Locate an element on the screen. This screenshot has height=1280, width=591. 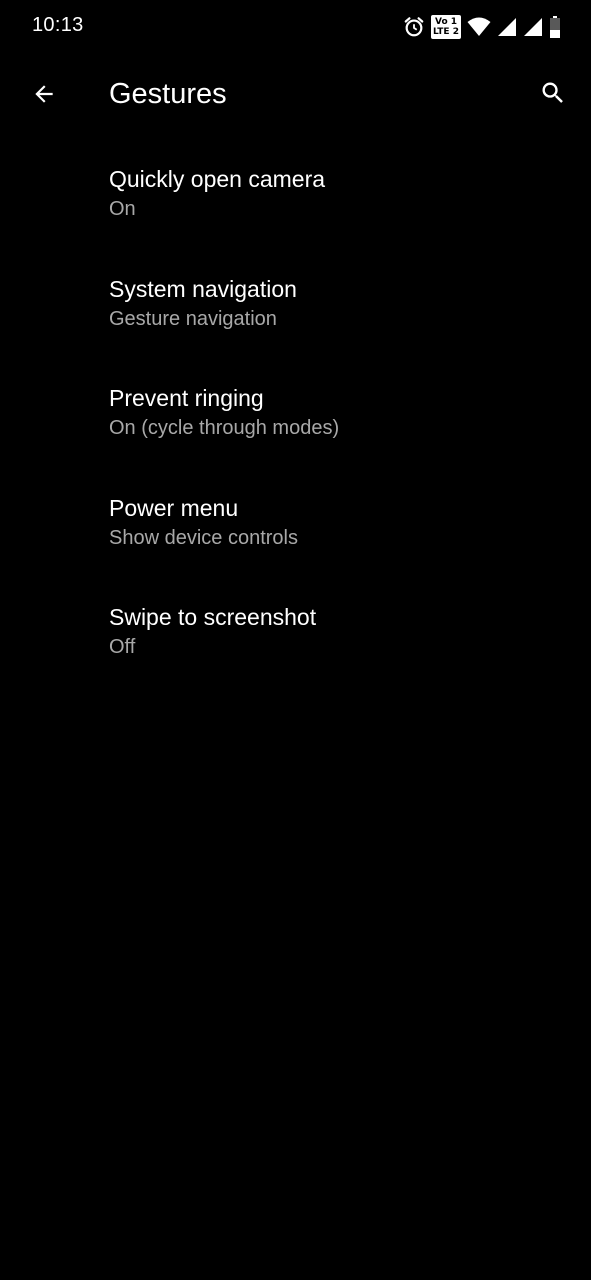
setting-summary: Show device controls is located at coordinates (203, 537).